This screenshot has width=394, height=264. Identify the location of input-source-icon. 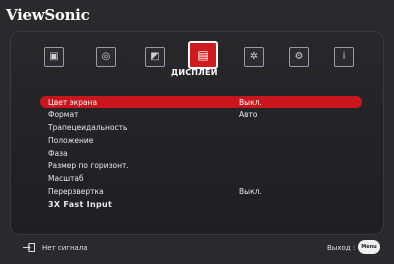
(29, 247).